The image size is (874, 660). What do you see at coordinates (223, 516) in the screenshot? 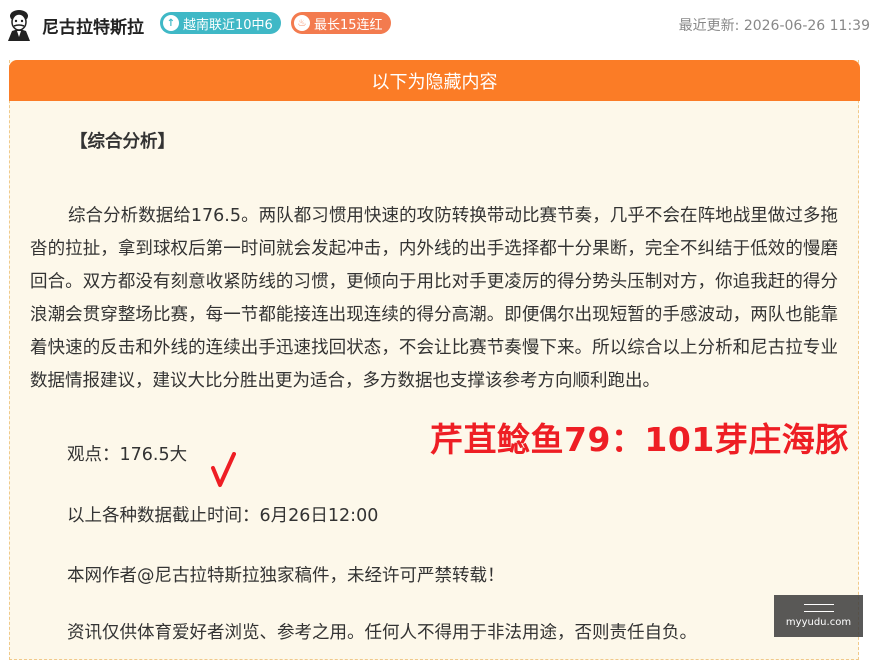
I see `data-cutoff-line: 以上各种数据截止时间：6月26日12:00` at bounding box center [223, 516].